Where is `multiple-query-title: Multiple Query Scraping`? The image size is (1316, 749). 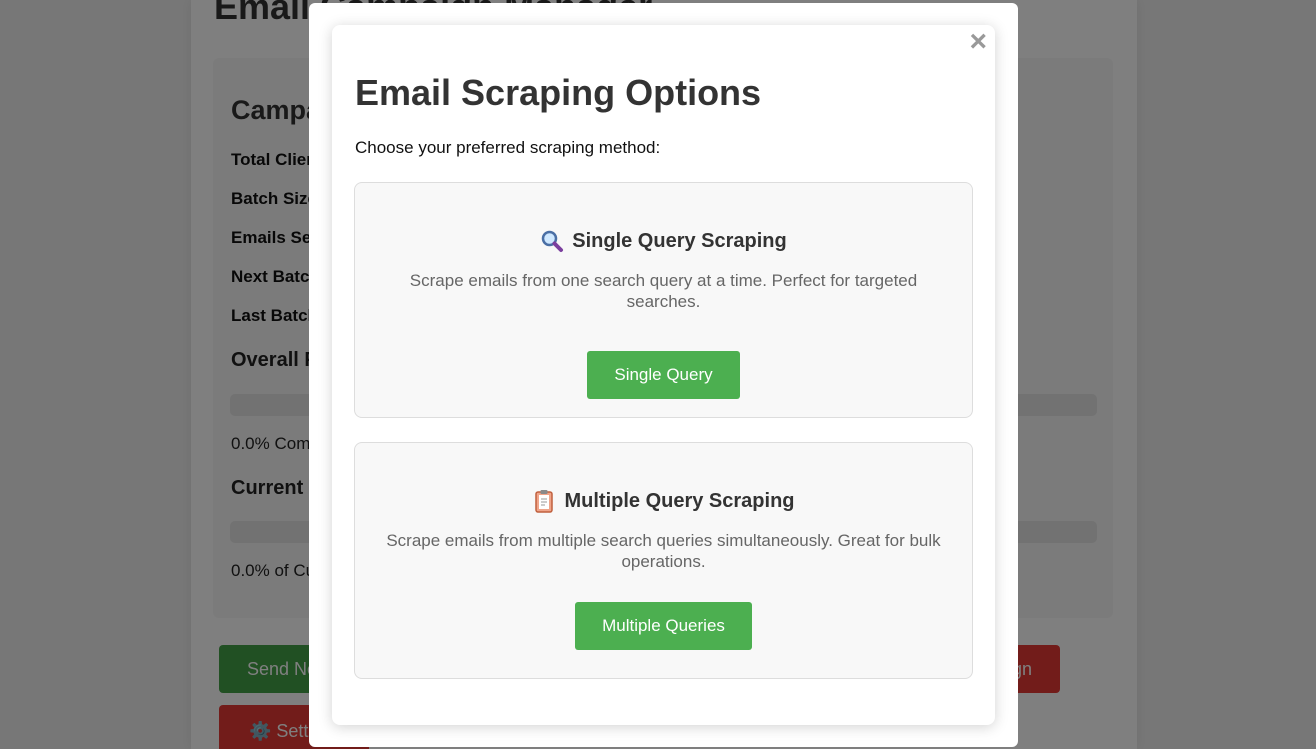 multiple-query-title: Multiple Query Scraping is located at coordinates (679, 500).